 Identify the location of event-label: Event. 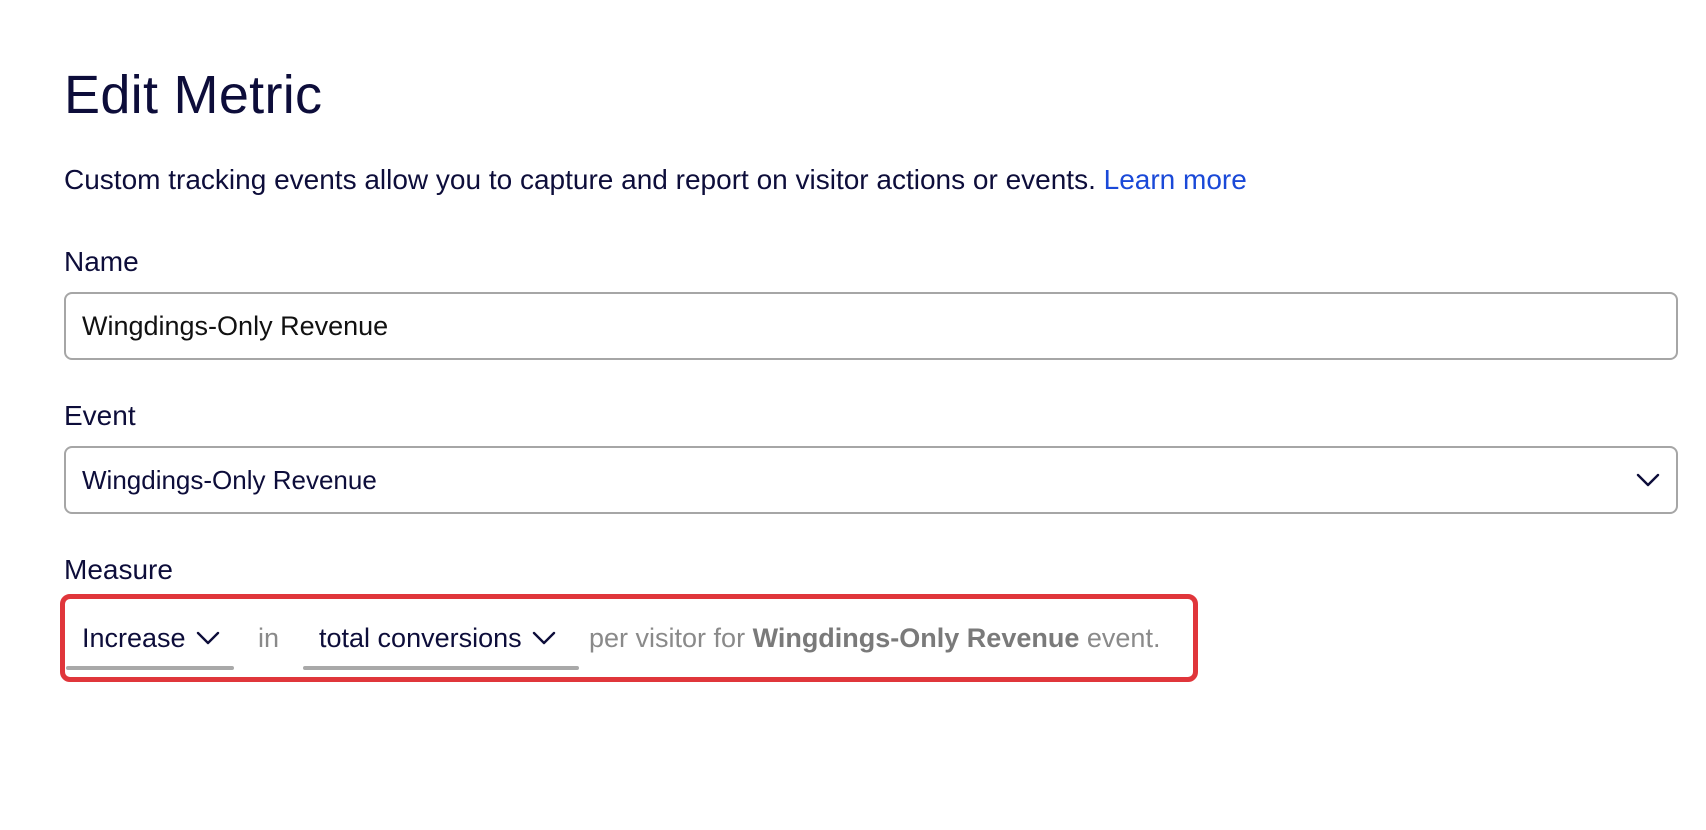
(100, 415).